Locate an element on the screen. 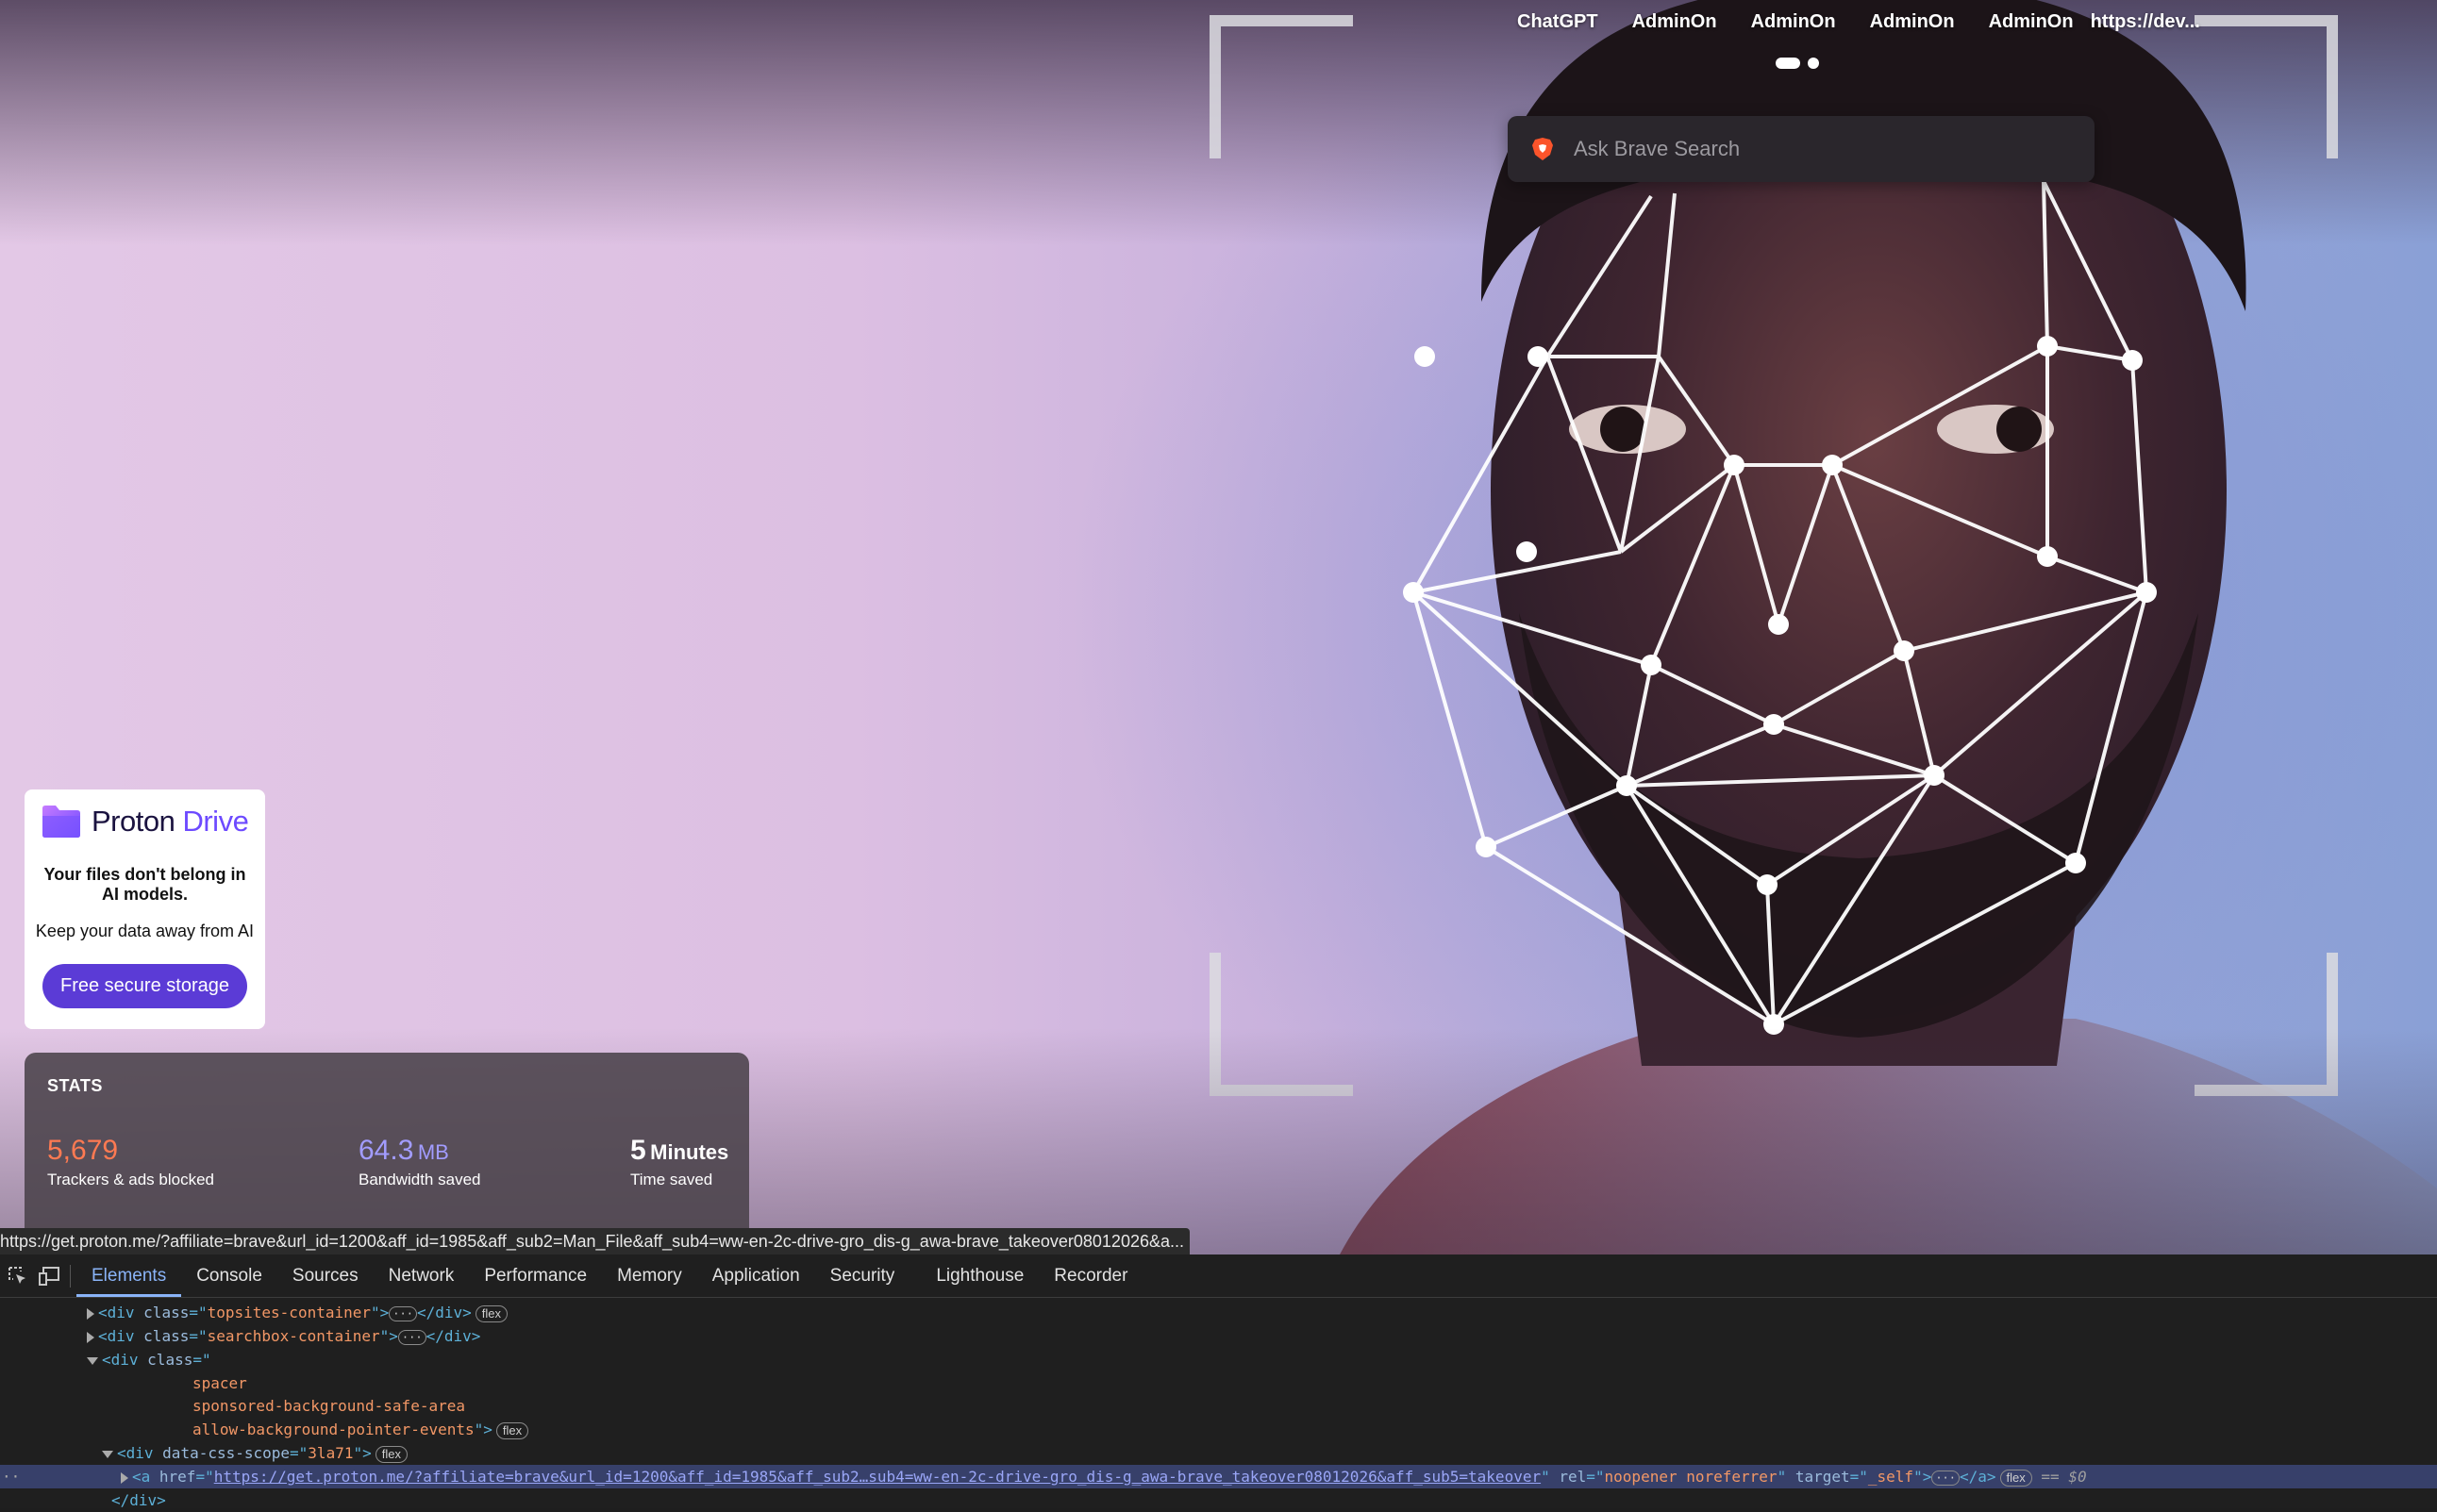 Image resolution: width=2437 pixels, height=1512 pixels. topsite-chatgpt: ChatGPT is located at coordinates (1557, 22).